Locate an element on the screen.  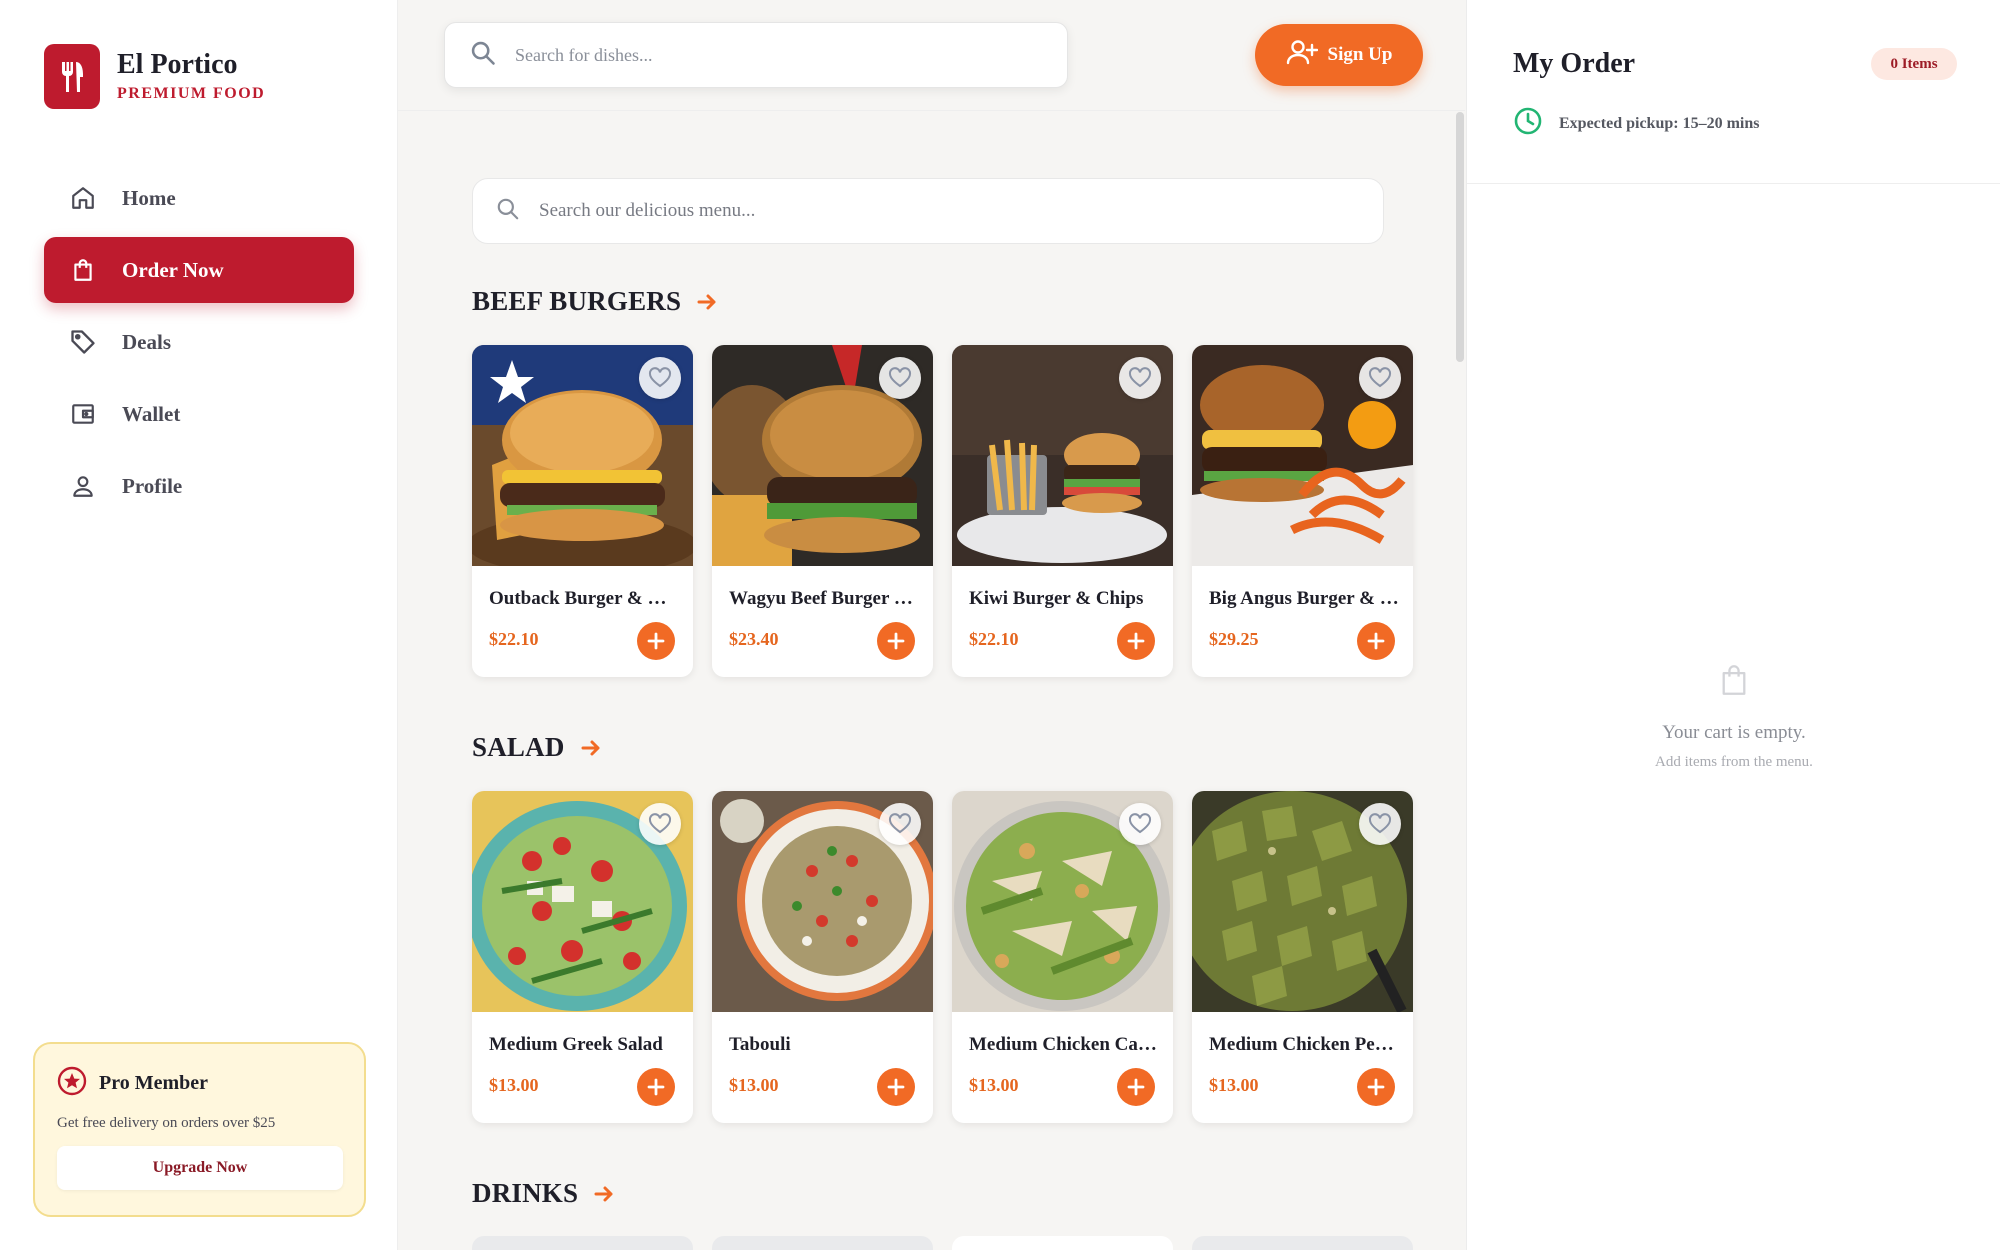
item-name: Medium Chicken Pesto Pasta is located at coordinates (1304, 1044).